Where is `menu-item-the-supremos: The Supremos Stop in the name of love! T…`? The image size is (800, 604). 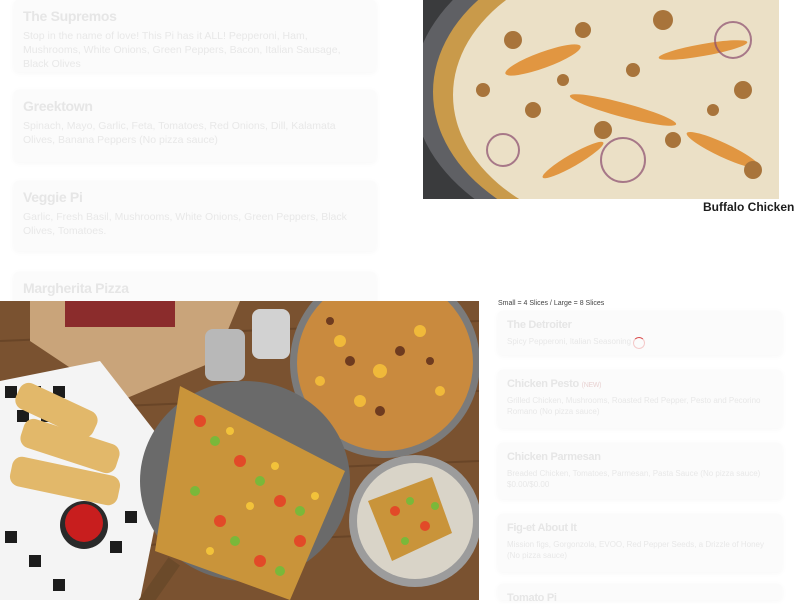 menu-item-the-supremos: The Supremos Stop in the name of love! T… is located at coordinates (195, 36).